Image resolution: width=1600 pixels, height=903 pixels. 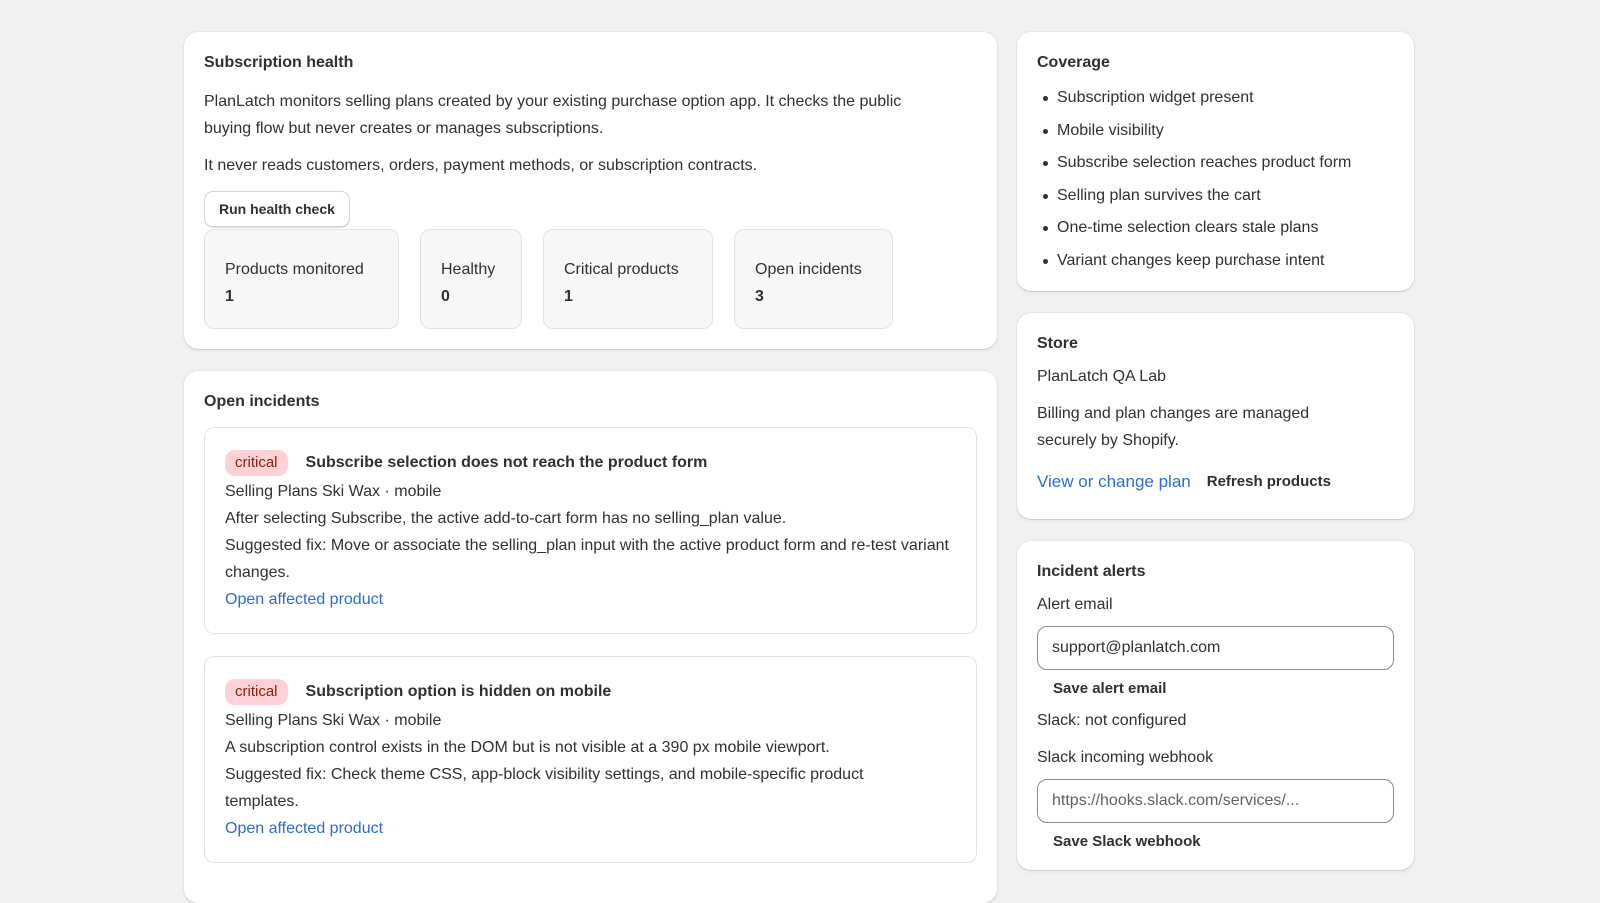 I want to click on refresh-products-button: Refresh products, so click(x=1269, y=481).